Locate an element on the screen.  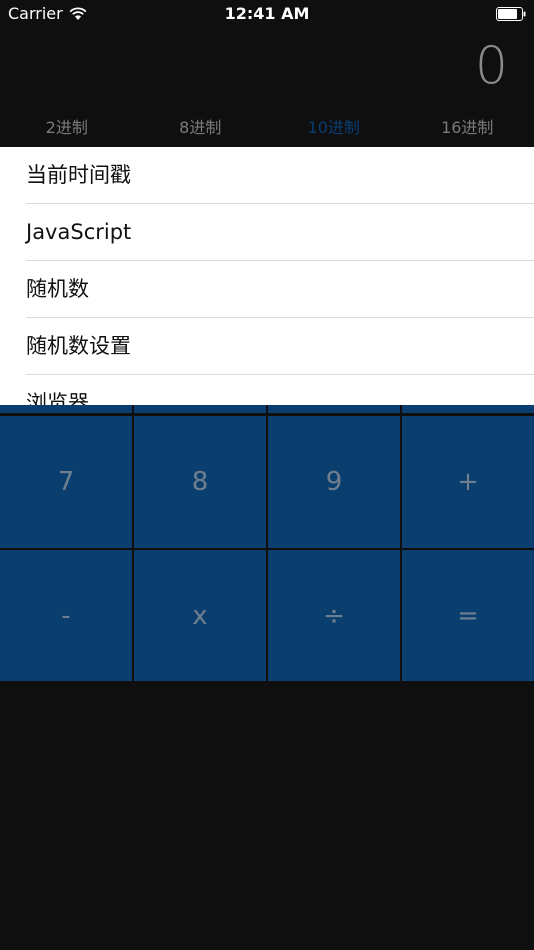
key-divide: ÷ is located at coordinates (334, 615).